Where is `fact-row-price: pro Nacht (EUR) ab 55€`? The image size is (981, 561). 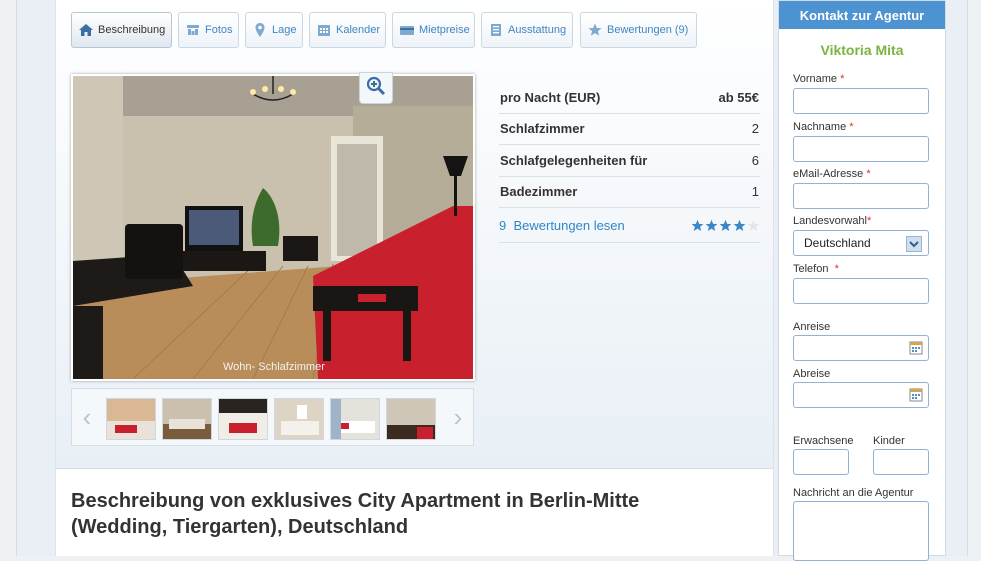 fact-row-price: pro Nacht (EUR) ab 55€ is located at coordinates (629, 98).